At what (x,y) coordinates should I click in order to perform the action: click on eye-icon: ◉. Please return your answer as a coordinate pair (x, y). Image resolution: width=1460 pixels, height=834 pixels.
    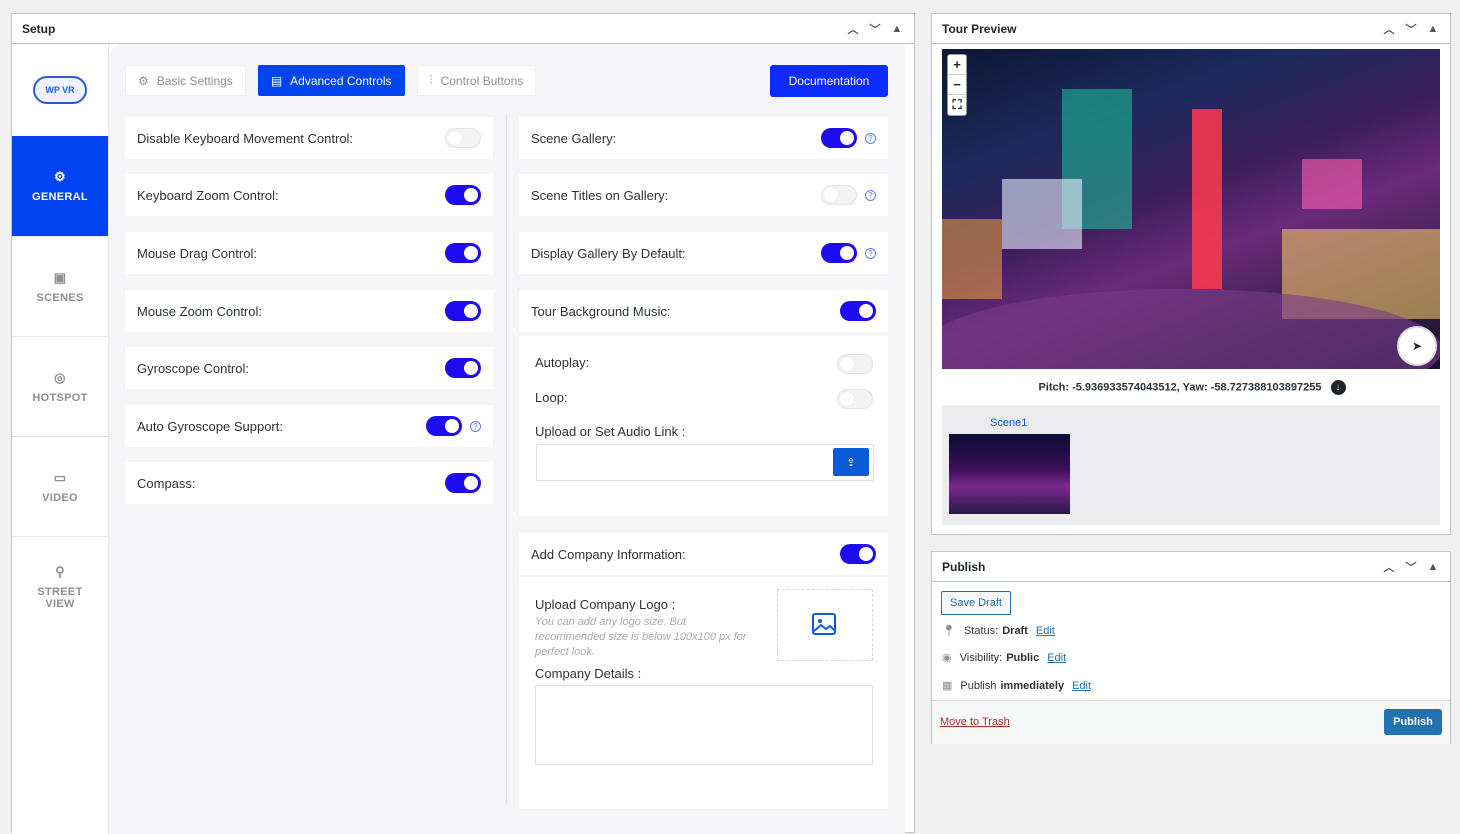
    Looking at the image, I should click on (947, 658).